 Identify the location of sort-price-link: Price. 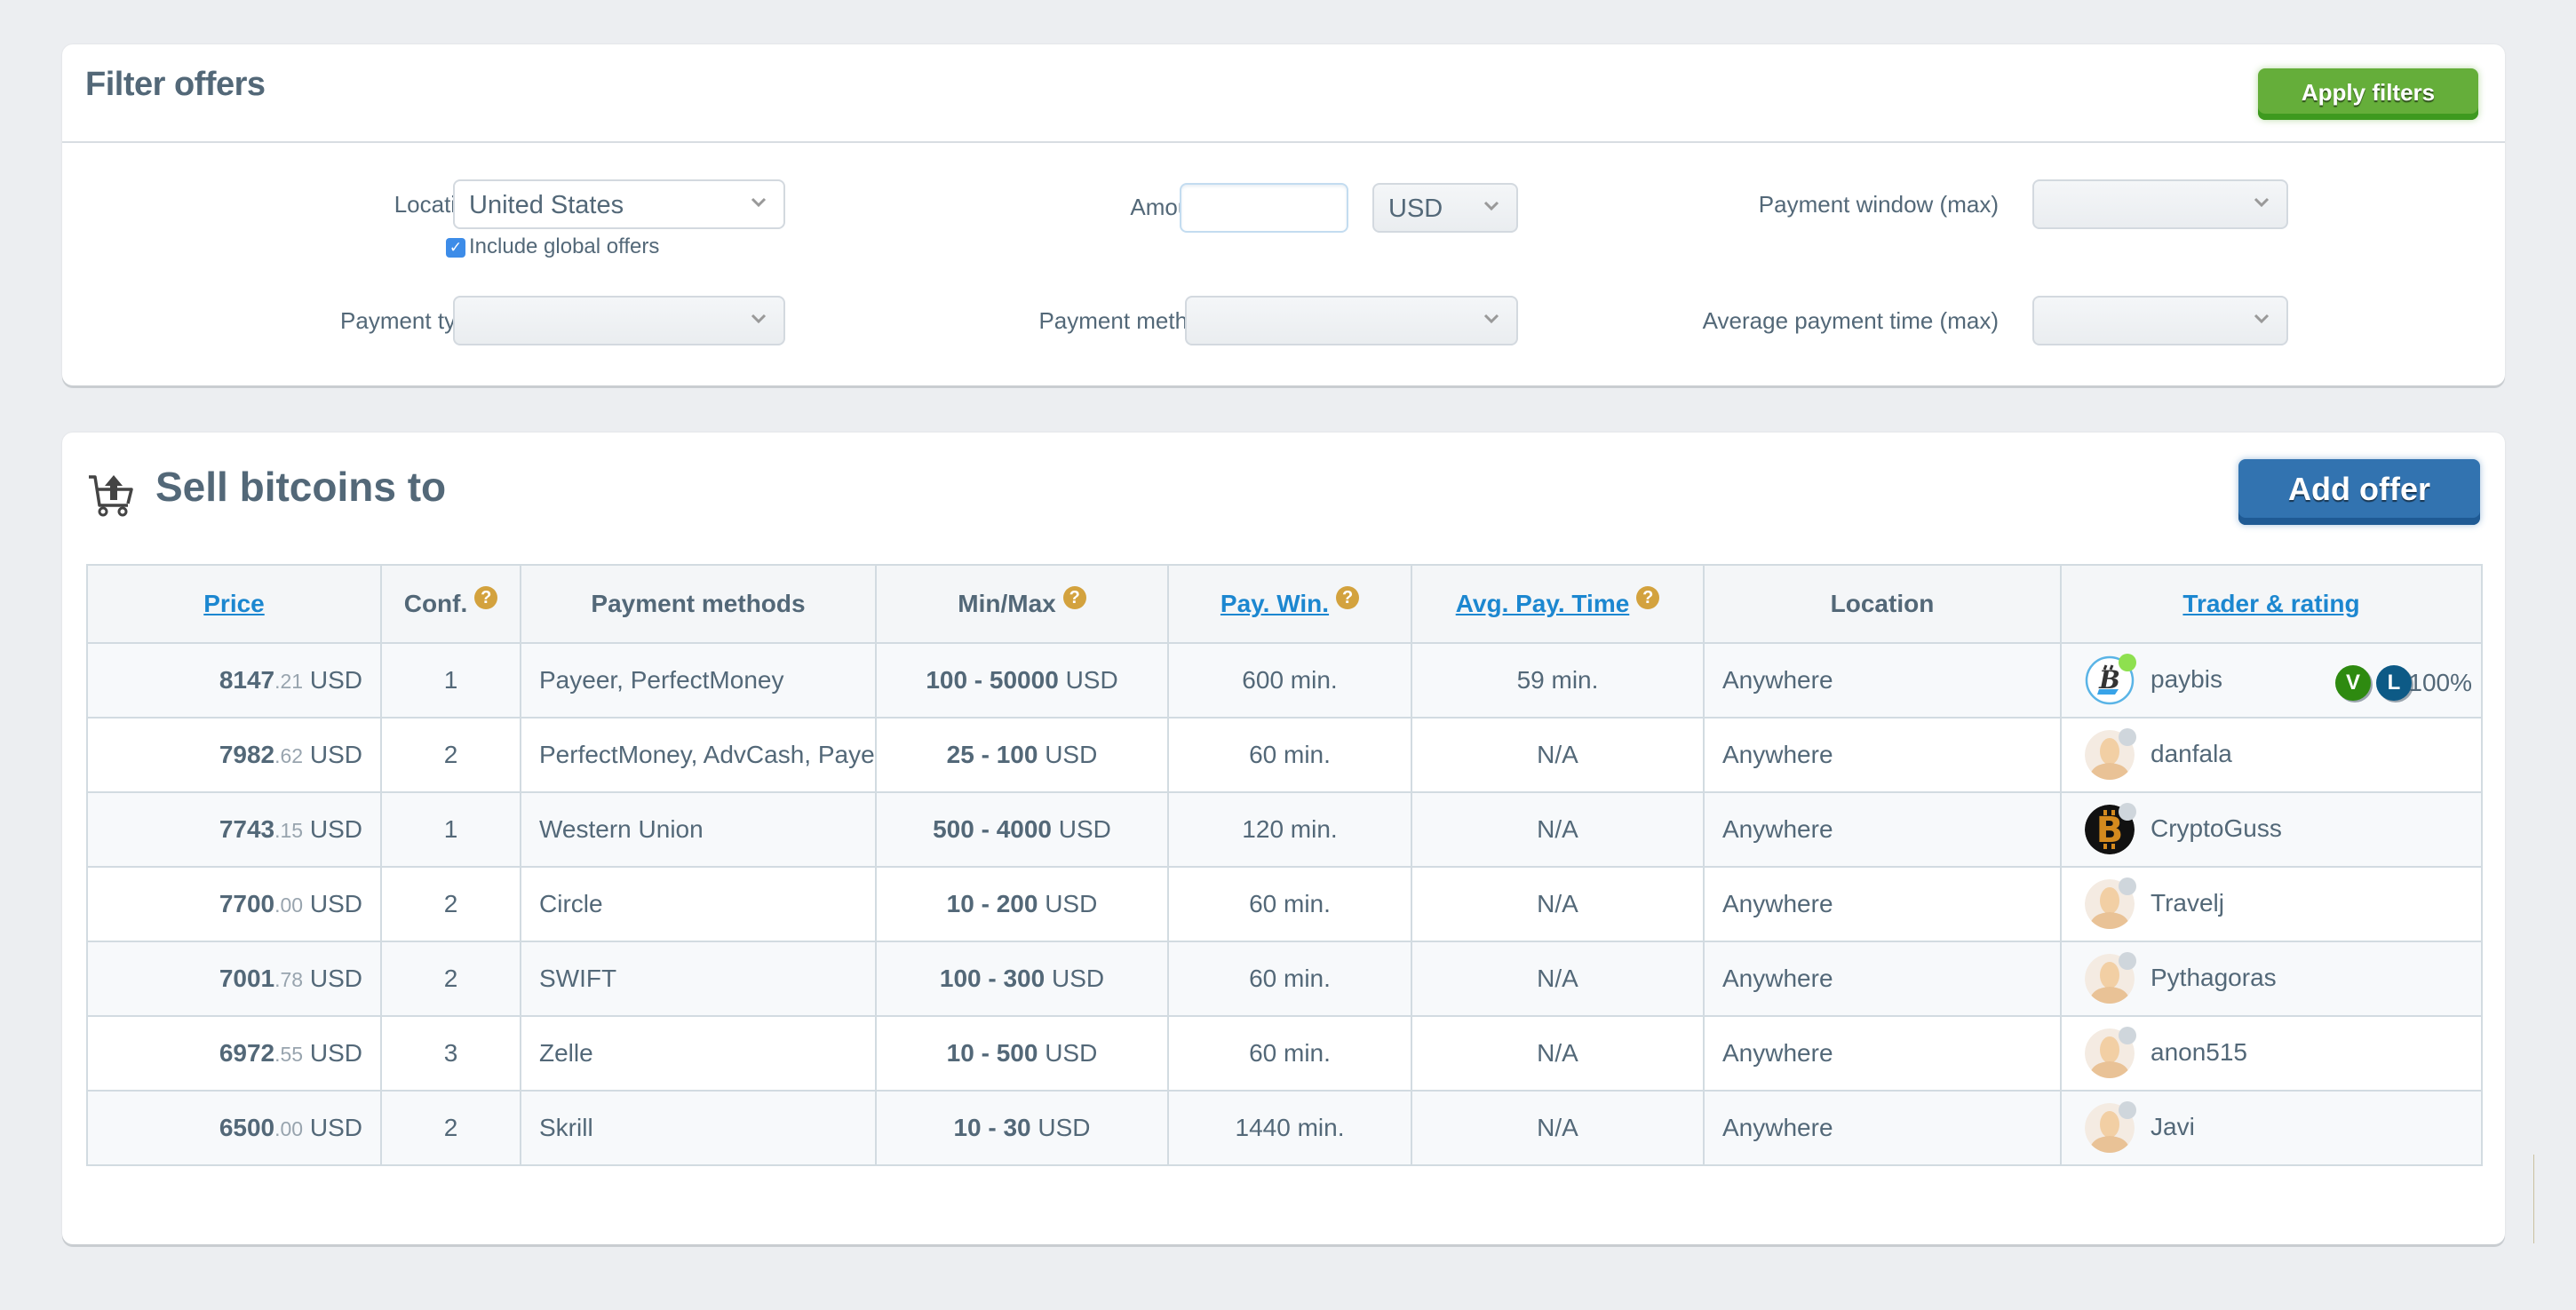
(234, 603).